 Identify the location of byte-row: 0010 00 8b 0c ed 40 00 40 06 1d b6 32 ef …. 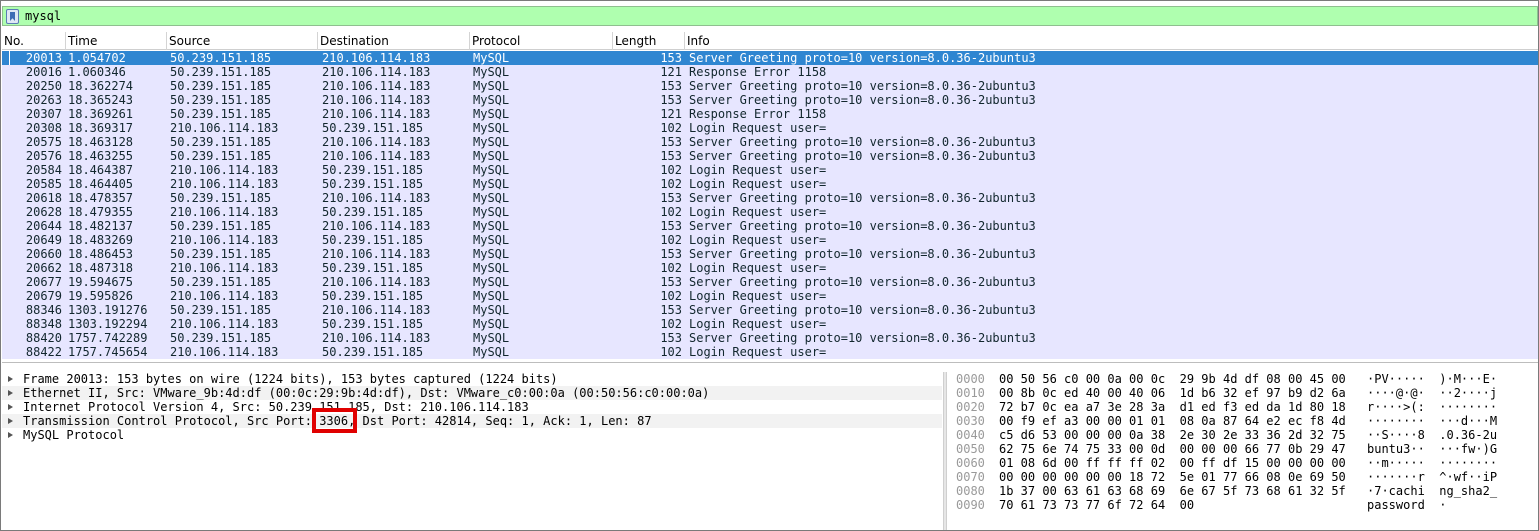
(1243, 393).